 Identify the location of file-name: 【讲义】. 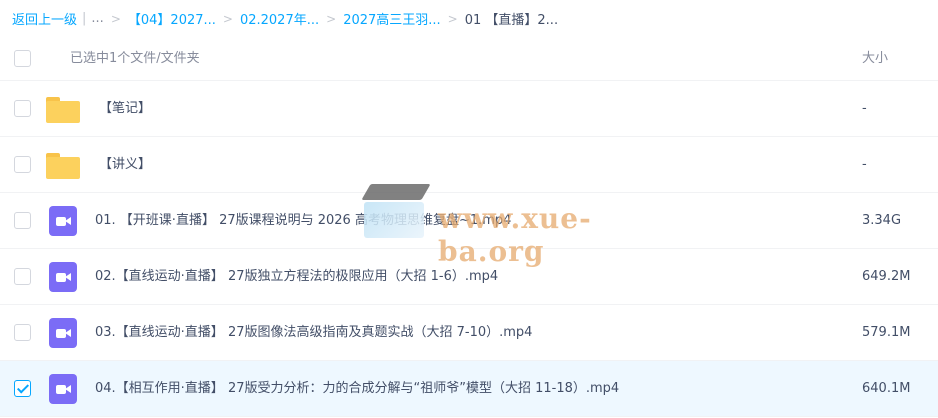
(125, 165).